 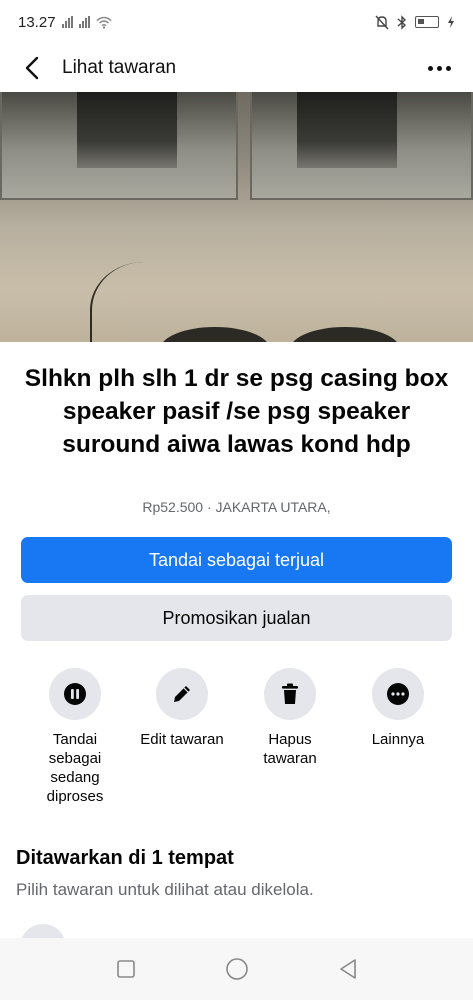 I want to click on charging-icon, so click(x=451, y=22).